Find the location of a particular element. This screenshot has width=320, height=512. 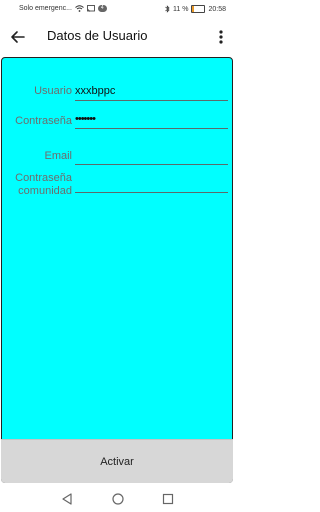

contrasena-field: ••••••• is located at coordinates (150, 120).